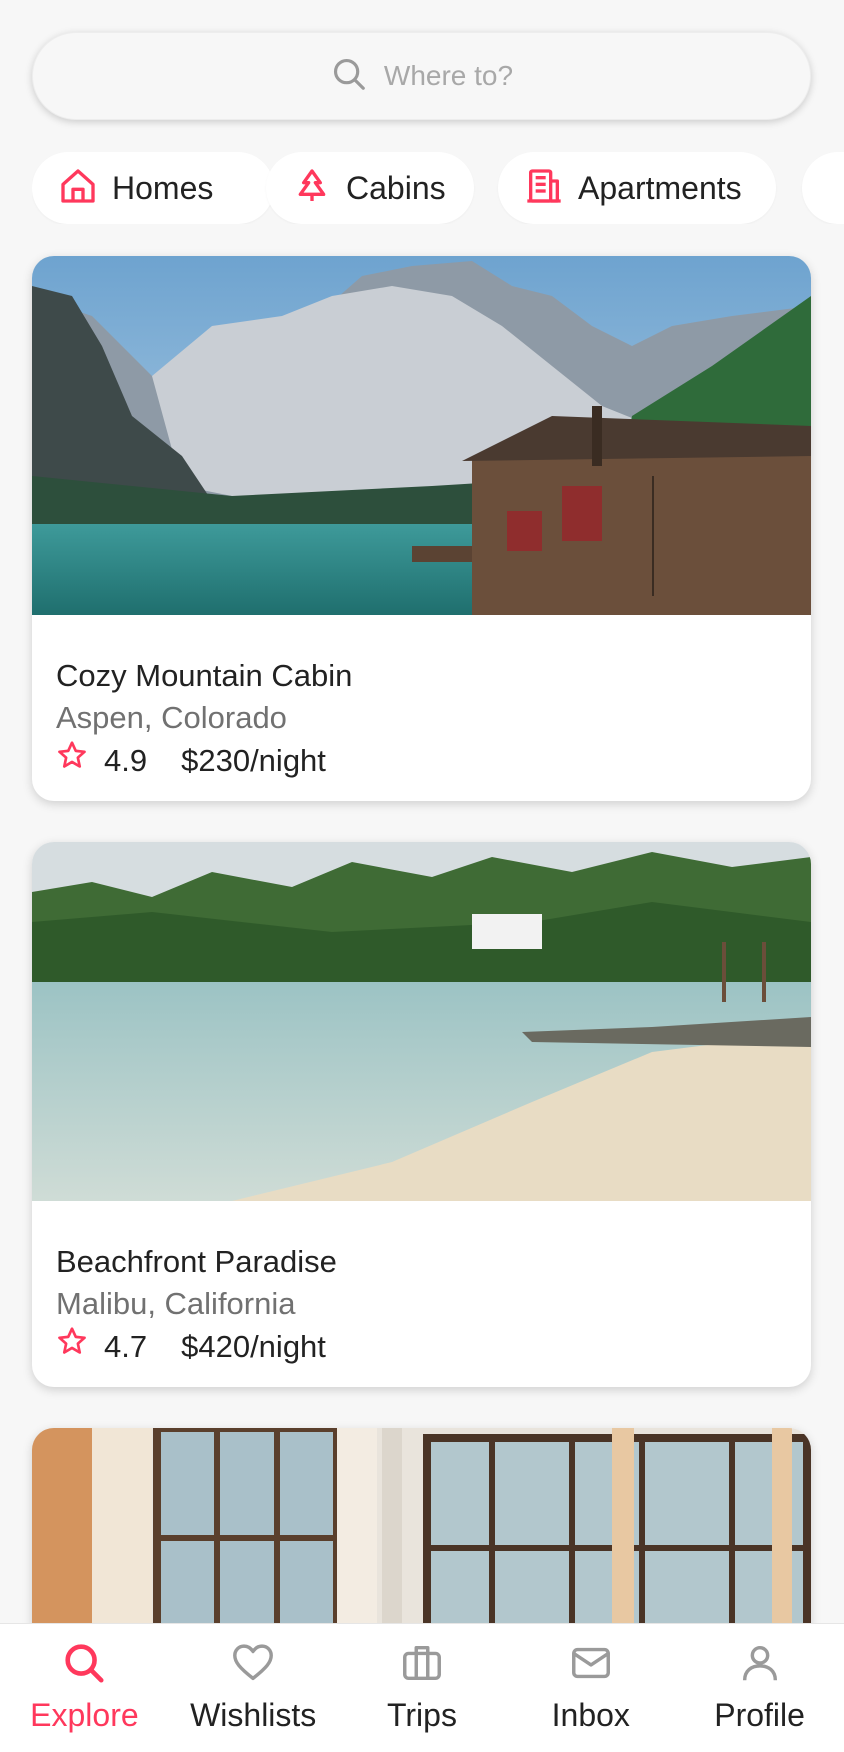  I want to click on category-label: Homes, so click(163, 187).